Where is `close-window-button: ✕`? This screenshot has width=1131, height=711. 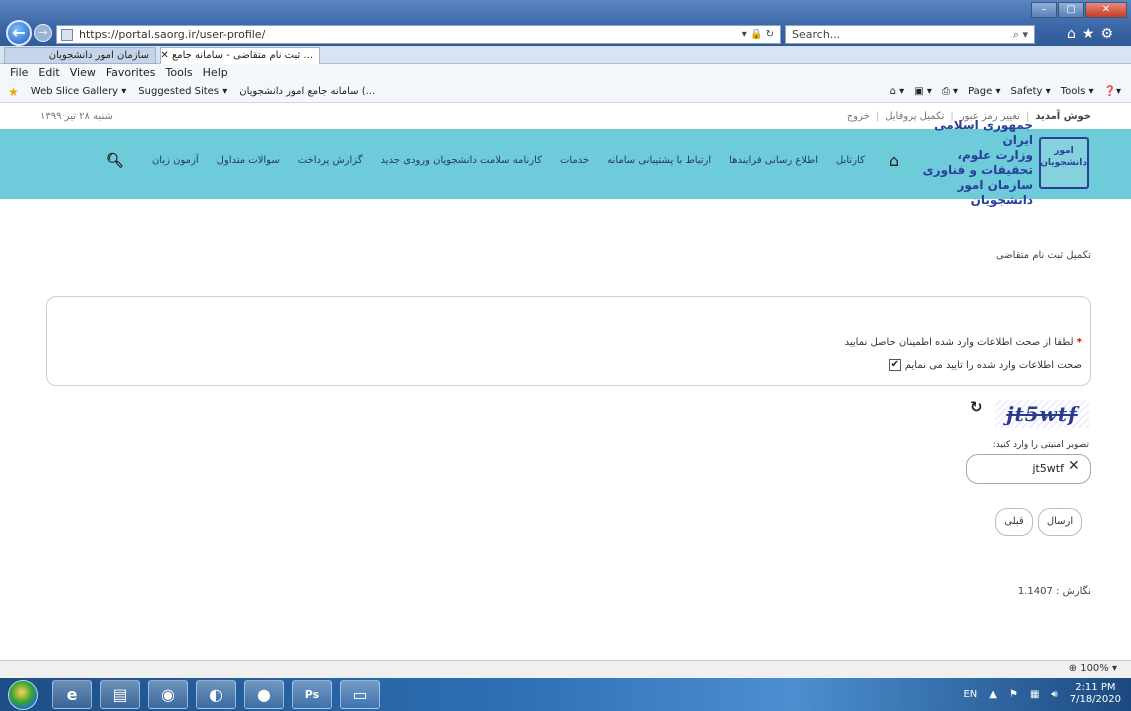
close-window-button: ✕ is located at coordinates (1106, 10).